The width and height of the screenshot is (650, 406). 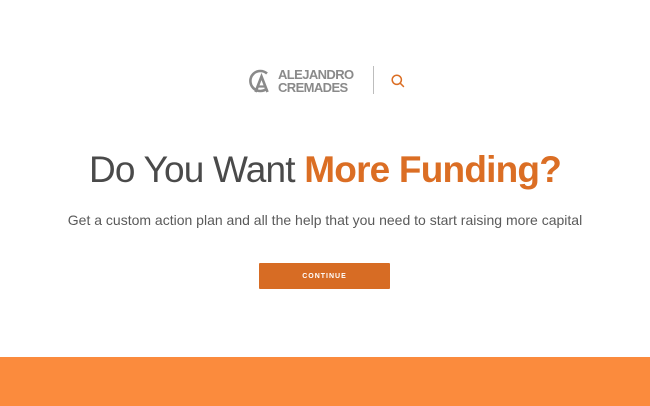 I want to click on search-button, so click(x=398, y=81).